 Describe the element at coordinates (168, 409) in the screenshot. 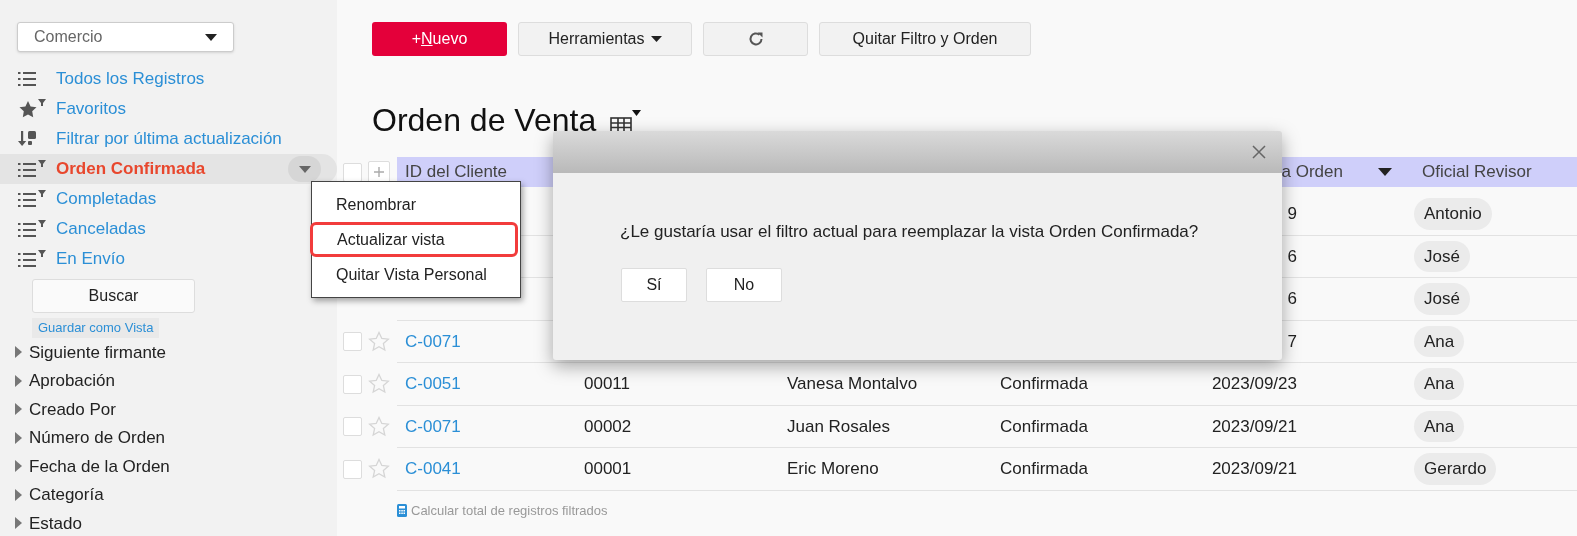

I see `filter-group: Creado Por` at that location.